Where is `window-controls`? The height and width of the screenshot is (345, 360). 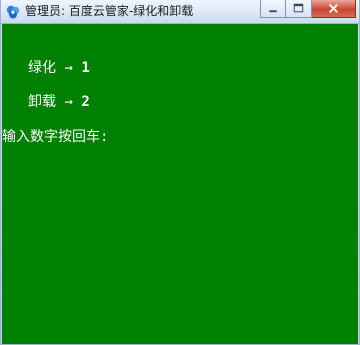 window-controls is located at coordinates (308, 10).